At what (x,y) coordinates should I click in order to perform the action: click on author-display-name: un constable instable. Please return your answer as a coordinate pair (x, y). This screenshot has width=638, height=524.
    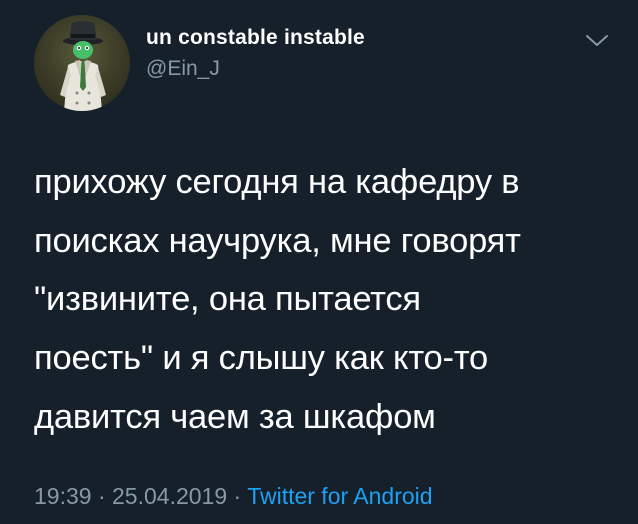
    Looking at the image, I should click on (255, 38).